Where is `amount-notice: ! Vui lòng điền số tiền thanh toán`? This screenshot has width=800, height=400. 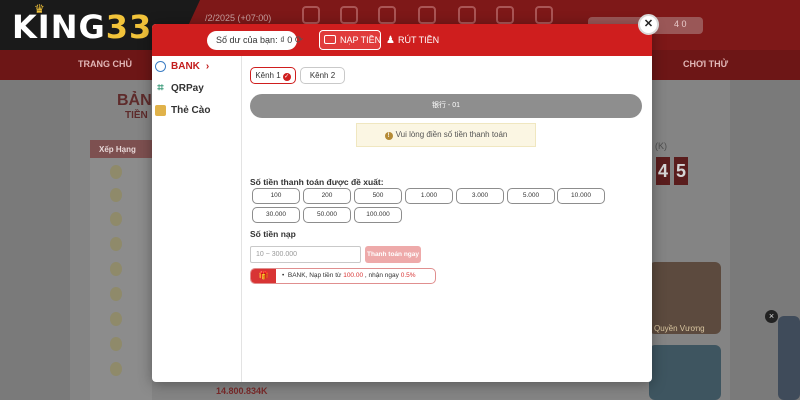 amount-notice: ! Vui lòng điền số tiền thanh toán is located at coordinates (446, 135).